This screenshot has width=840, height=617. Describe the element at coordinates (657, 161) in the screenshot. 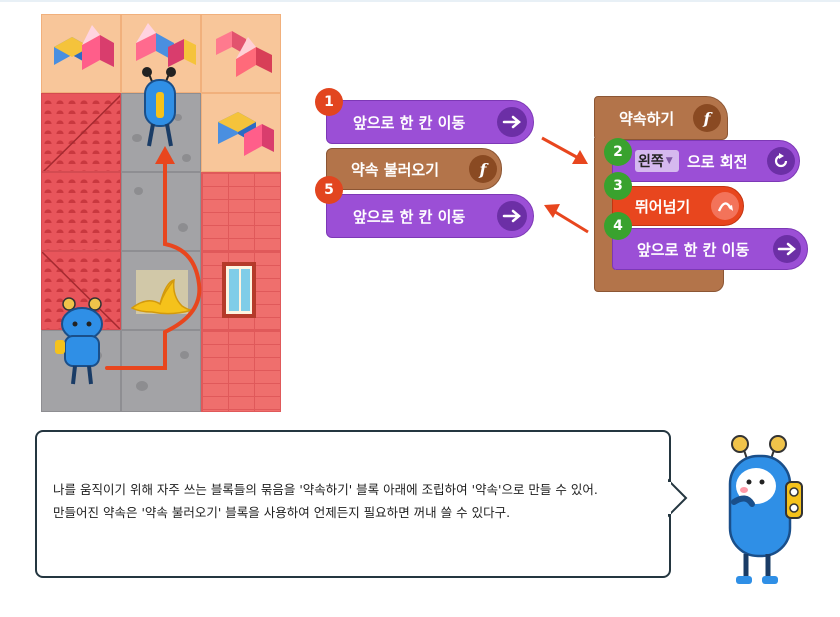

I see `direction-dropdown: 왼쪽 ▼` at that location.